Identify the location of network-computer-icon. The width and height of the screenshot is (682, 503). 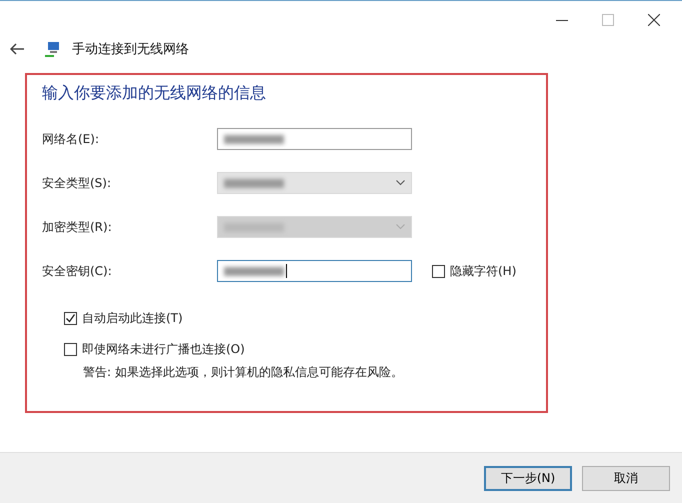
(53, 49).